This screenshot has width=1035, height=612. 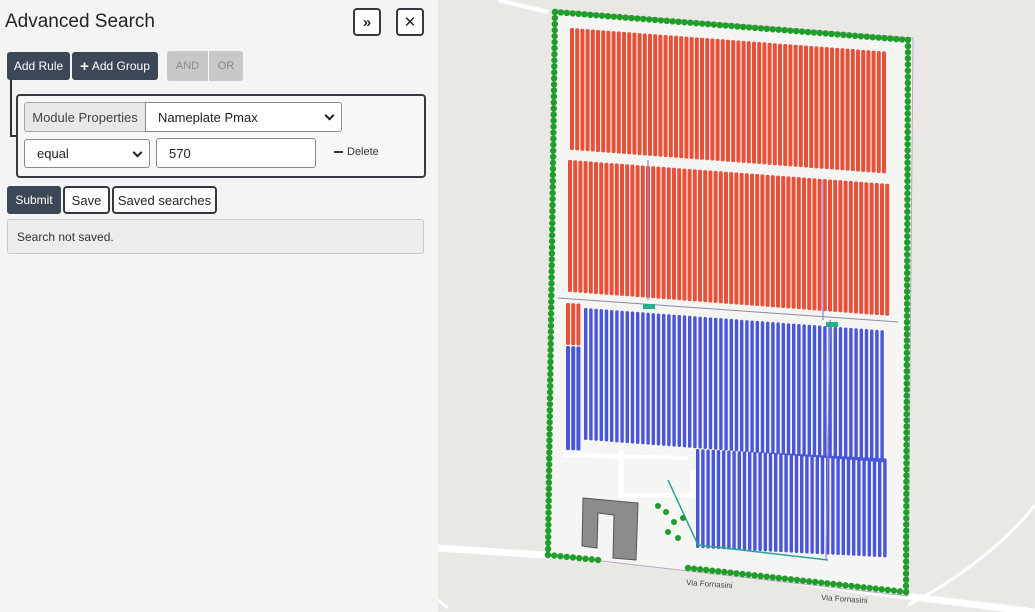 What do you see at coordinates (34, 200) in the screenshot?
I see `submit-button: Submit` at bounding box center [34, 200].